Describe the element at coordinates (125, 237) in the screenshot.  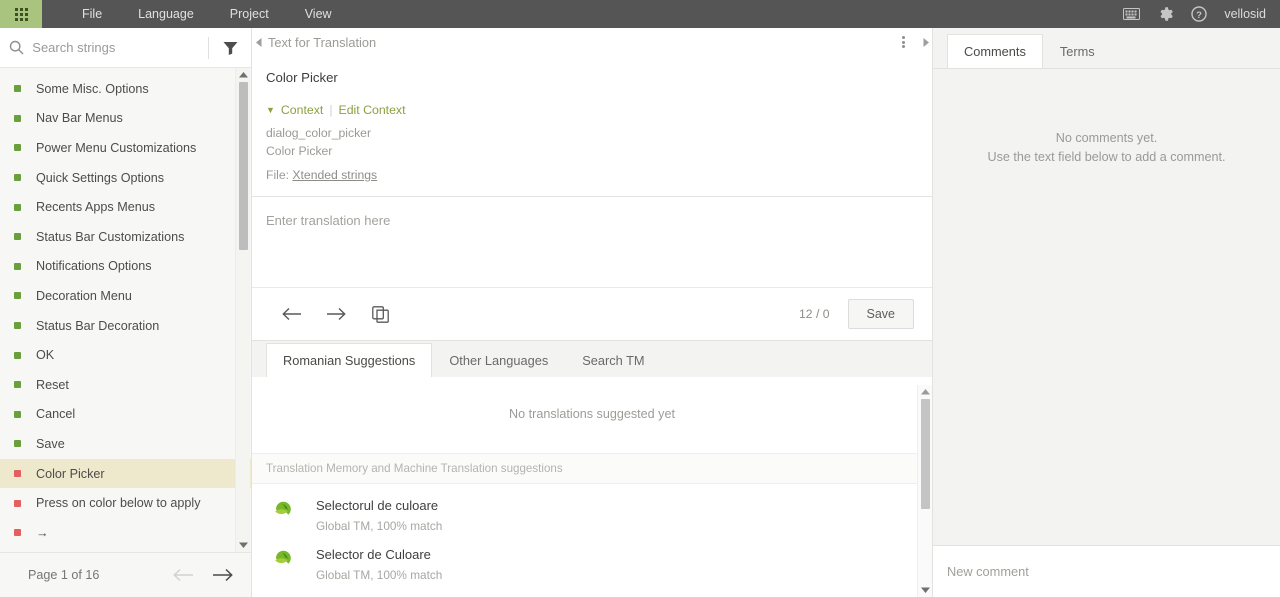
I see `string-list-item: Status Bar Customizations` at that location.